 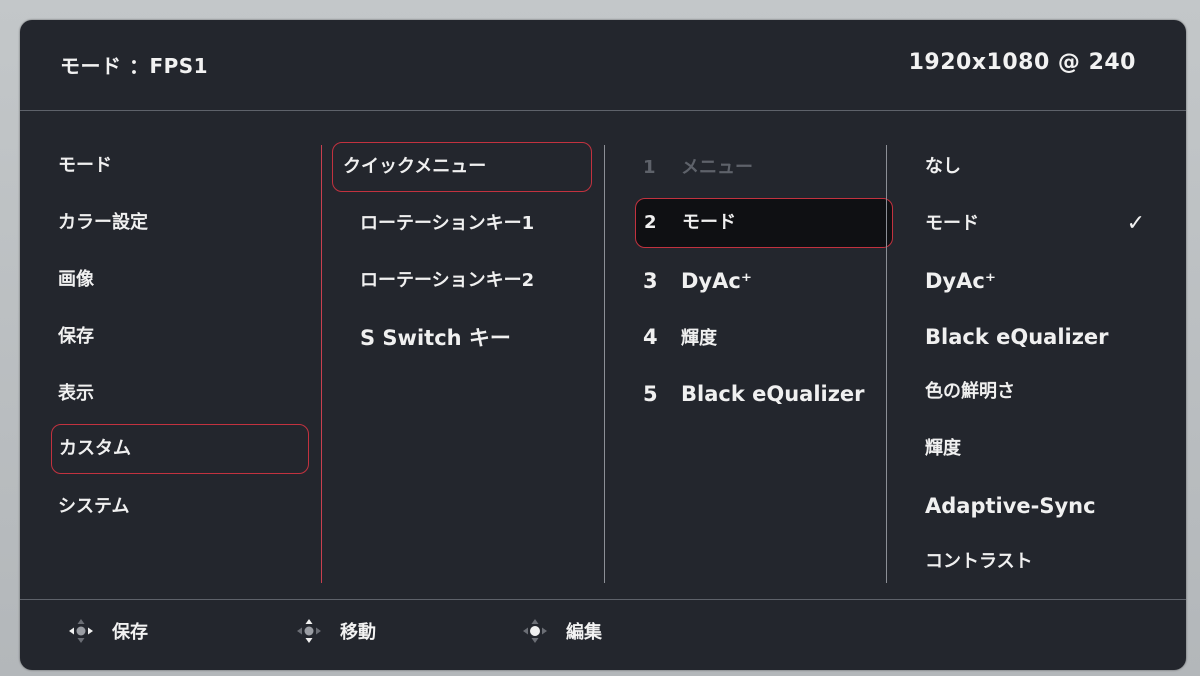 I want to click on osd-header: モード ：FPS1 1920x1080 @ 240, so click(x=603, y=65).